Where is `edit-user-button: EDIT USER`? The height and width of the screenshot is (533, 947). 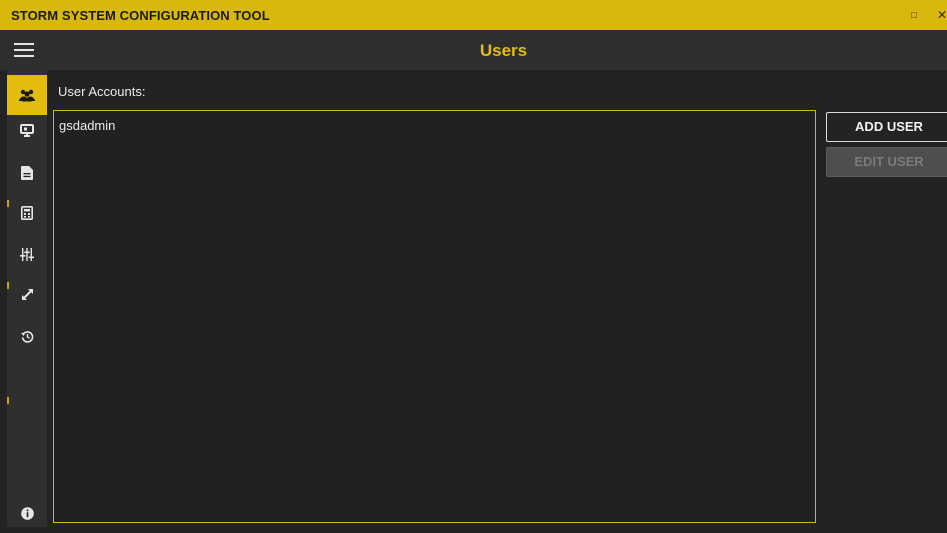 edit-user-button: EDIT USER is located at coordinates (886, 162).